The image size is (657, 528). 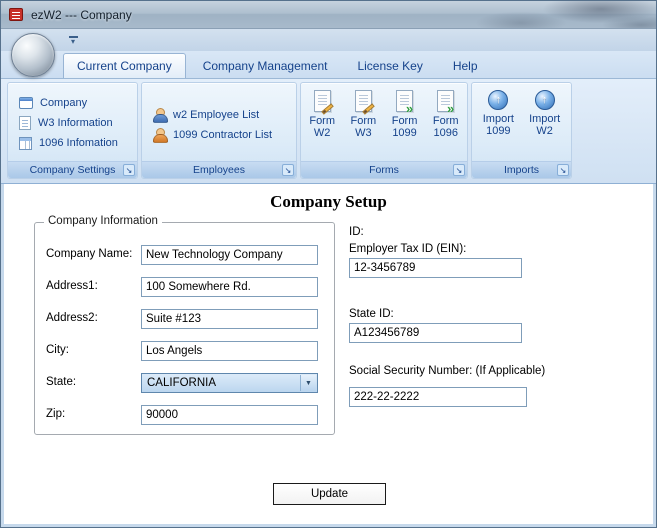 I want to click on application-menu-orb, so click(x=33, y=55).